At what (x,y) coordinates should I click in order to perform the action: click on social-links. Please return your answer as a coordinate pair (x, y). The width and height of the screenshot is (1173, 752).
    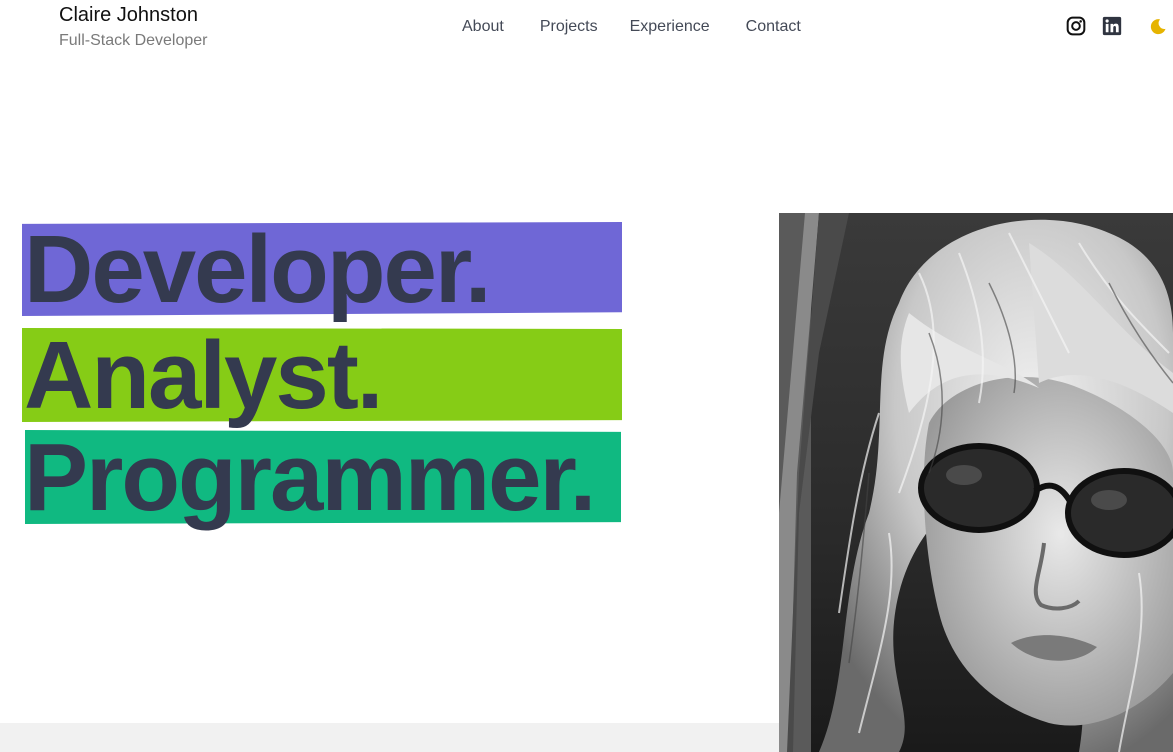
    Looking at the image, I should click on (1117, 26).